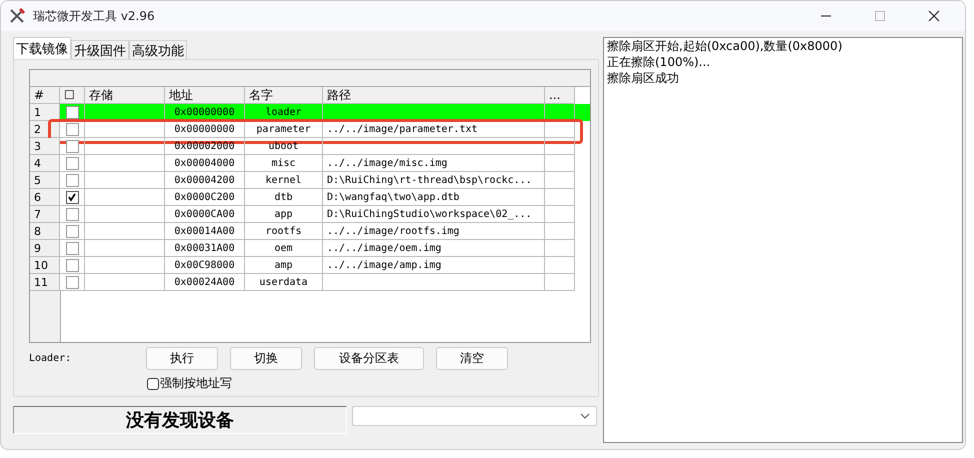 The image size is (974, 458). Describe the element at coordinates (205, 214) in the screenshot. I see `table-cell: 0x0000CA00` at that location.